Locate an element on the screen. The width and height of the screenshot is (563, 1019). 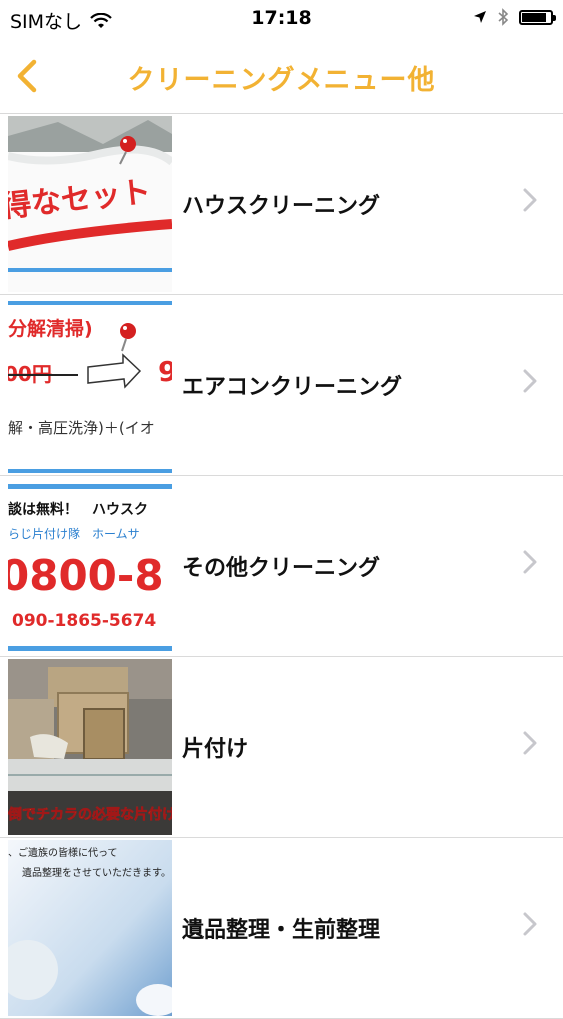
svg-text: 9 is located at coordinates (165, 371).